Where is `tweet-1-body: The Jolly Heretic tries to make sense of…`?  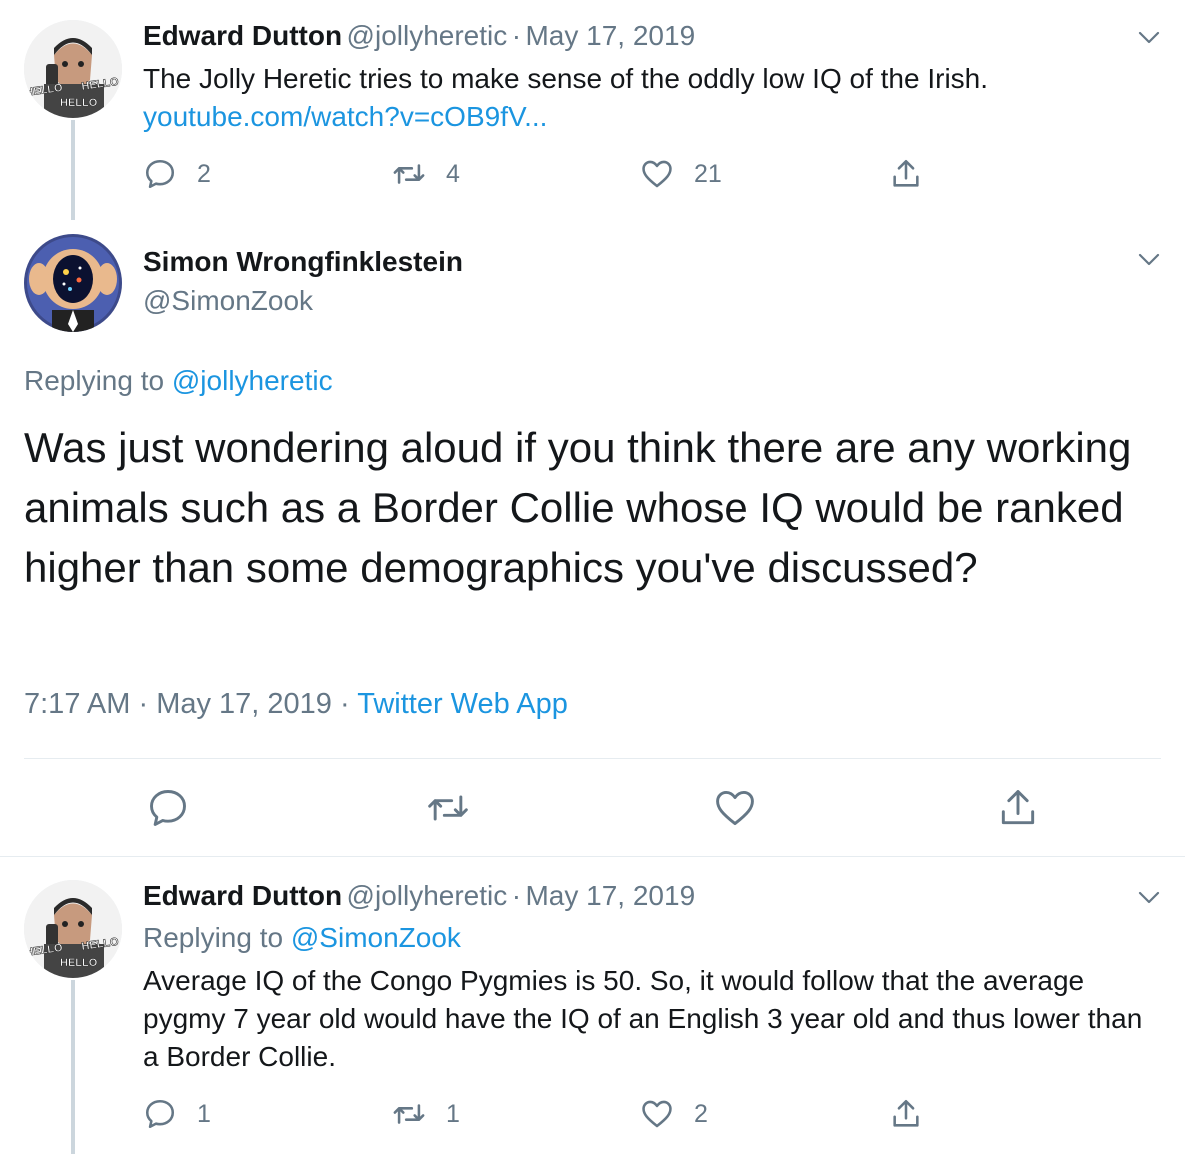 tweet-1-body: The Jolly Heretic tries to make sense of… is located at coordinates (643, 98).